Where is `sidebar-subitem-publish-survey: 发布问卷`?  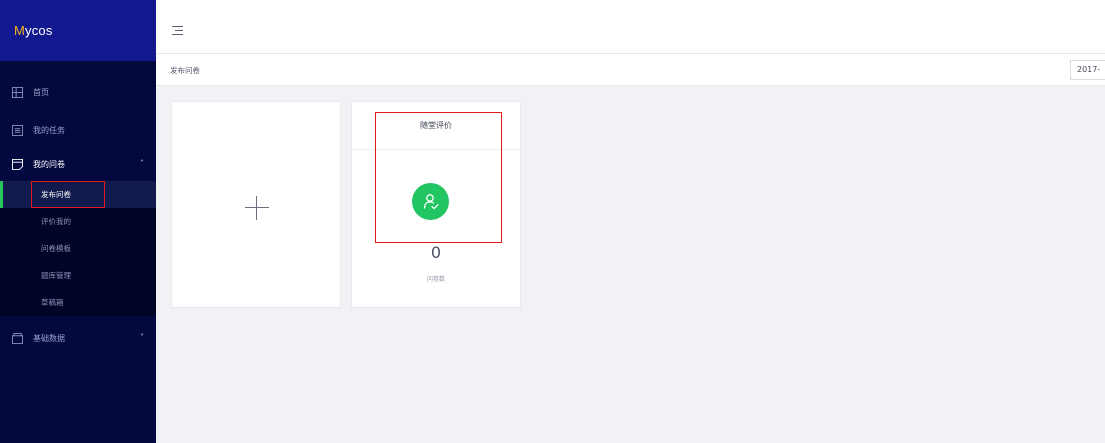
sidebar-subitem-publish-survey: 发布问卷 is located at coordinates (78, 194).